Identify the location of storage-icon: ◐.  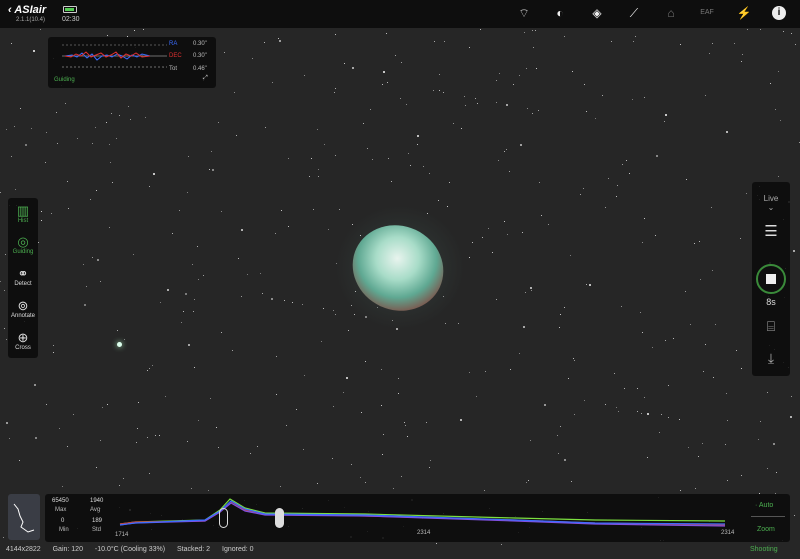
(560, 13).